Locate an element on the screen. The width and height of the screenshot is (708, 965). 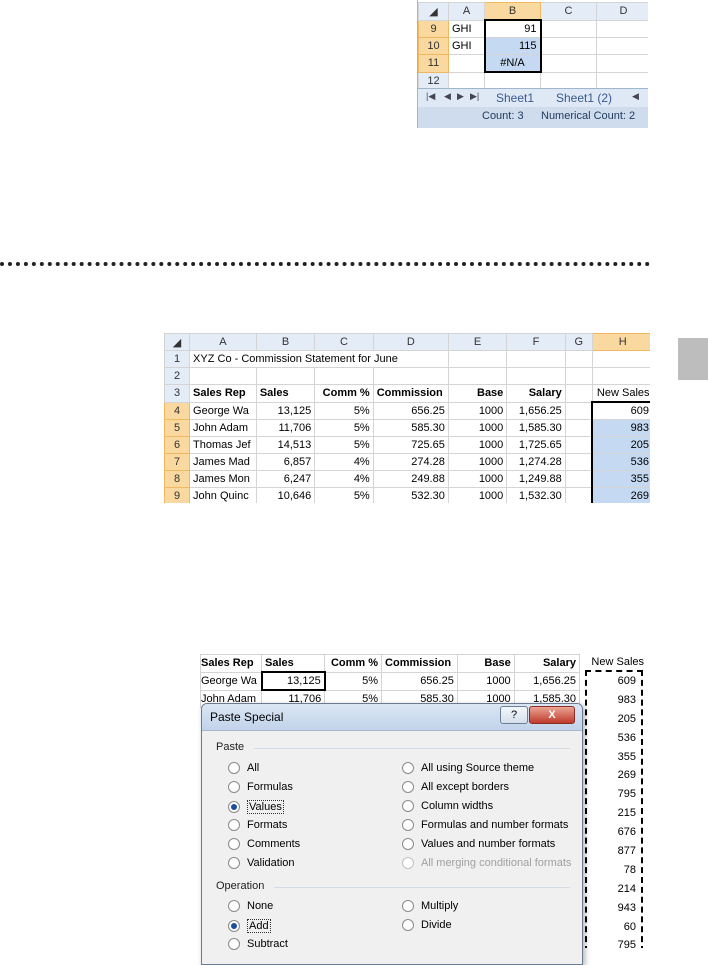
paste-option-right-1: All except borders is located at coordinates (455, 787).